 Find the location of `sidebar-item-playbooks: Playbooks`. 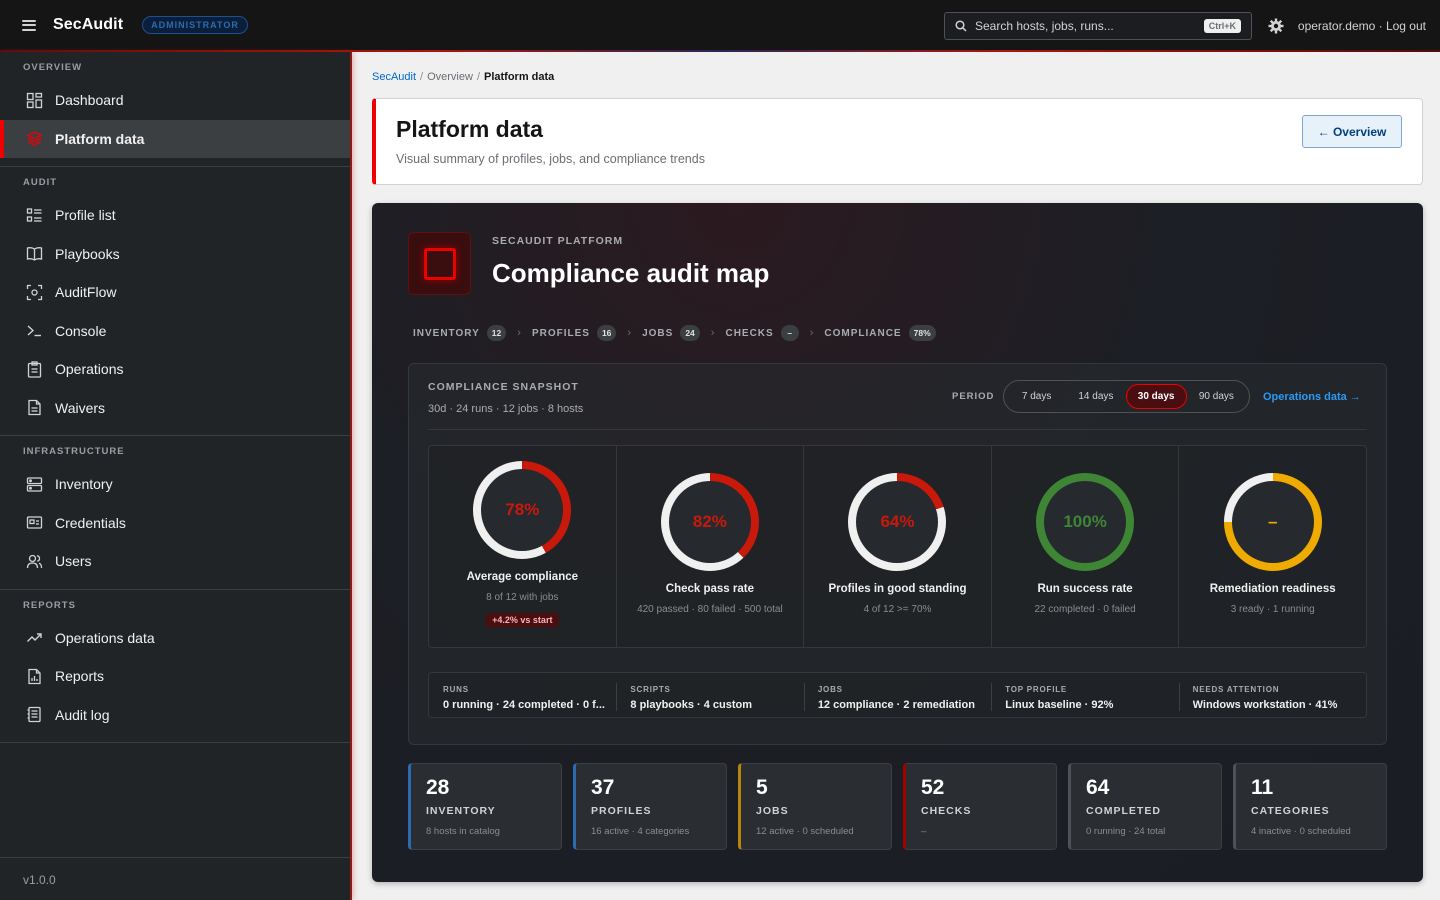

sidebar-item-playbooks: Playbooks is located at coordinates (175, 254).